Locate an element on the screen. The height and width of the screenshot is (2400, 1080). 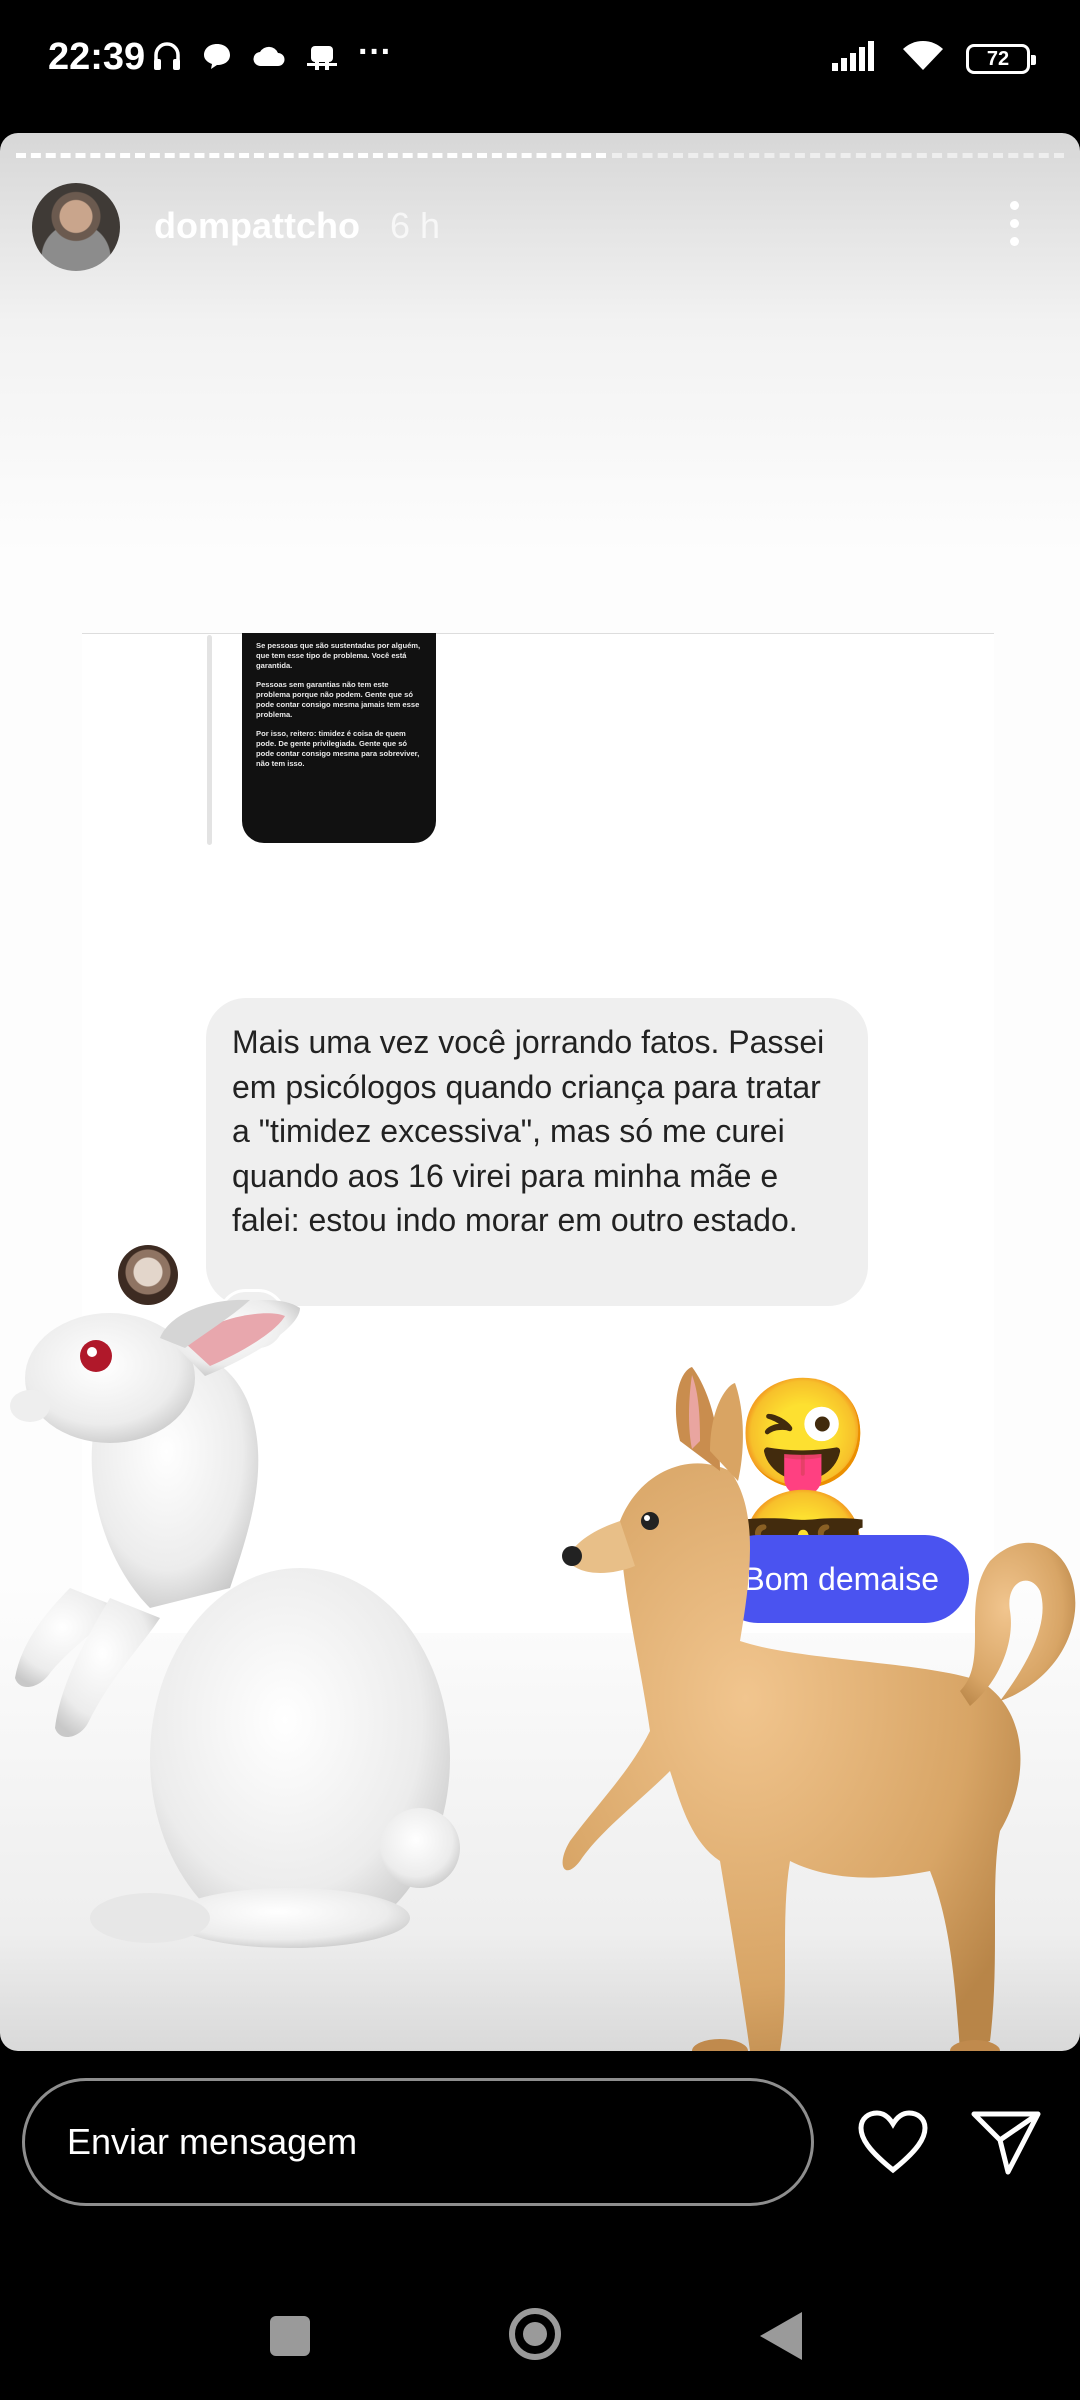
system-icons: 72 is located at coordinates (934, 58).